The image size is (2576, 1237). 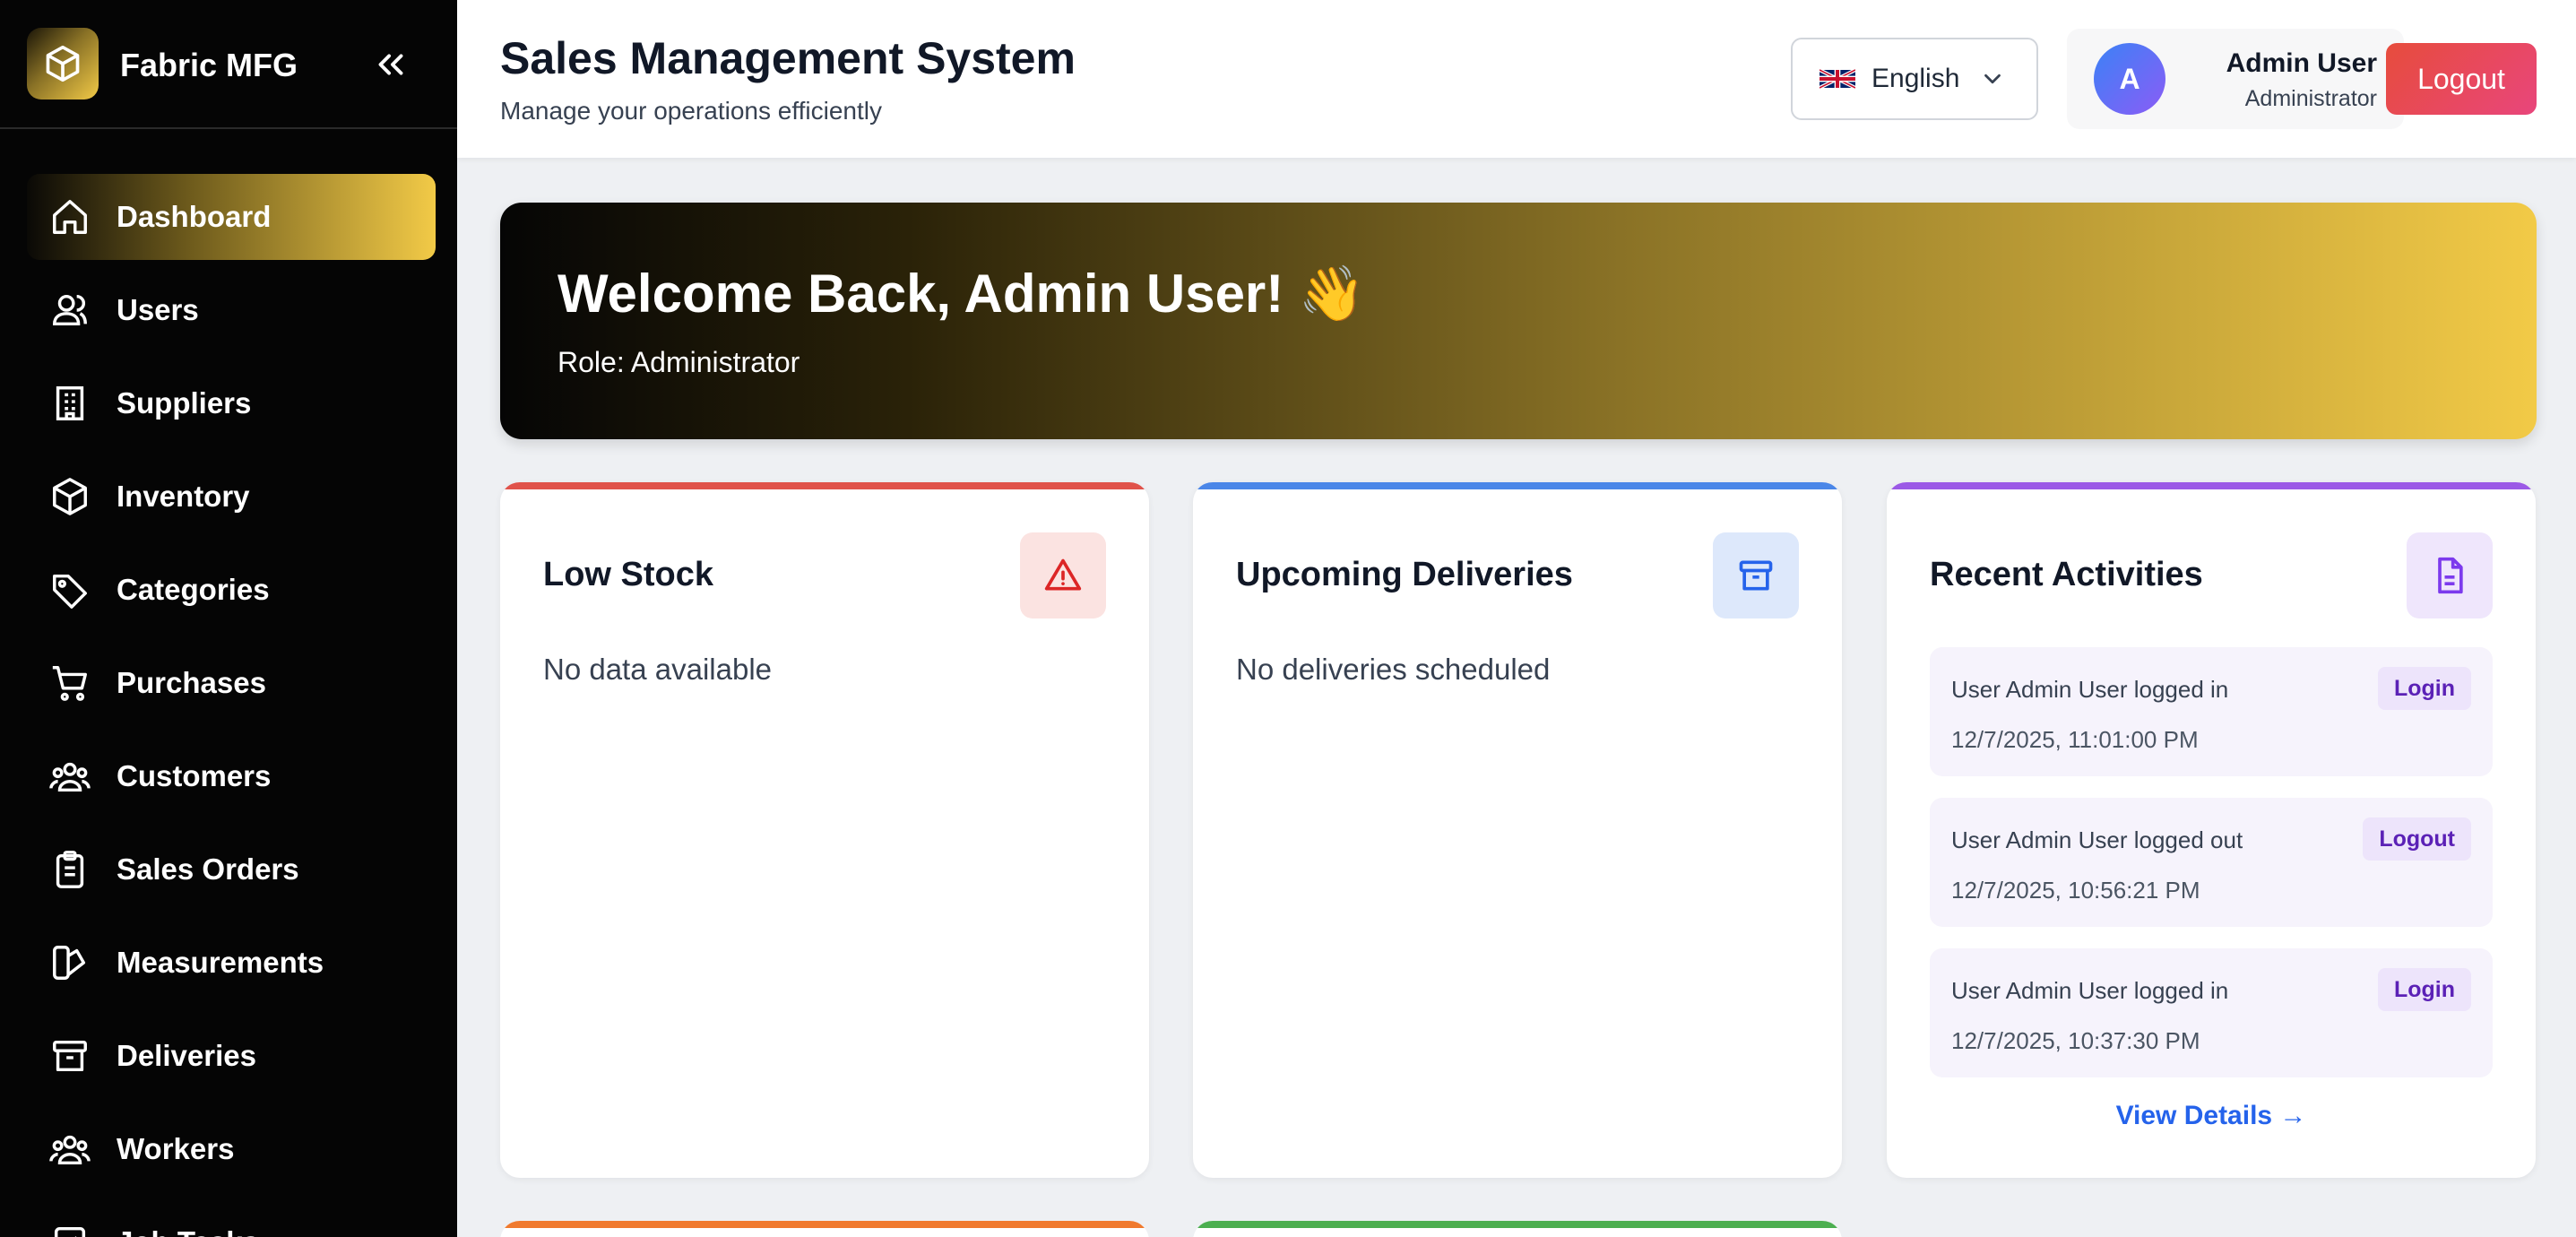 What do you see at coordinates (69, 683) in the screenshot?
I see `cart-icon` at bounding box center [69, 683].